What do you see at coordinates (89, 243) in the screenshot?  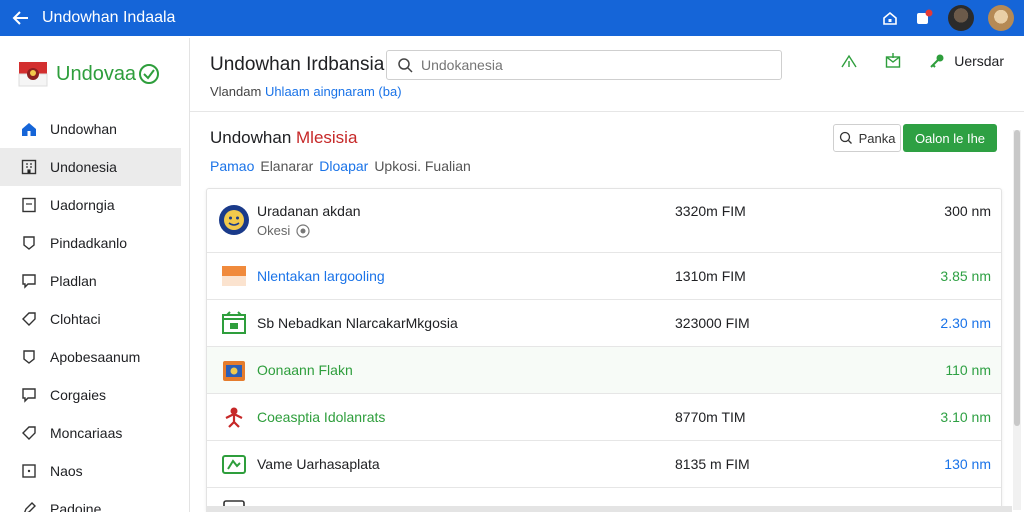 I see `sidebar-item-label: Pindadkanlo` at bounding box center [89, 243].